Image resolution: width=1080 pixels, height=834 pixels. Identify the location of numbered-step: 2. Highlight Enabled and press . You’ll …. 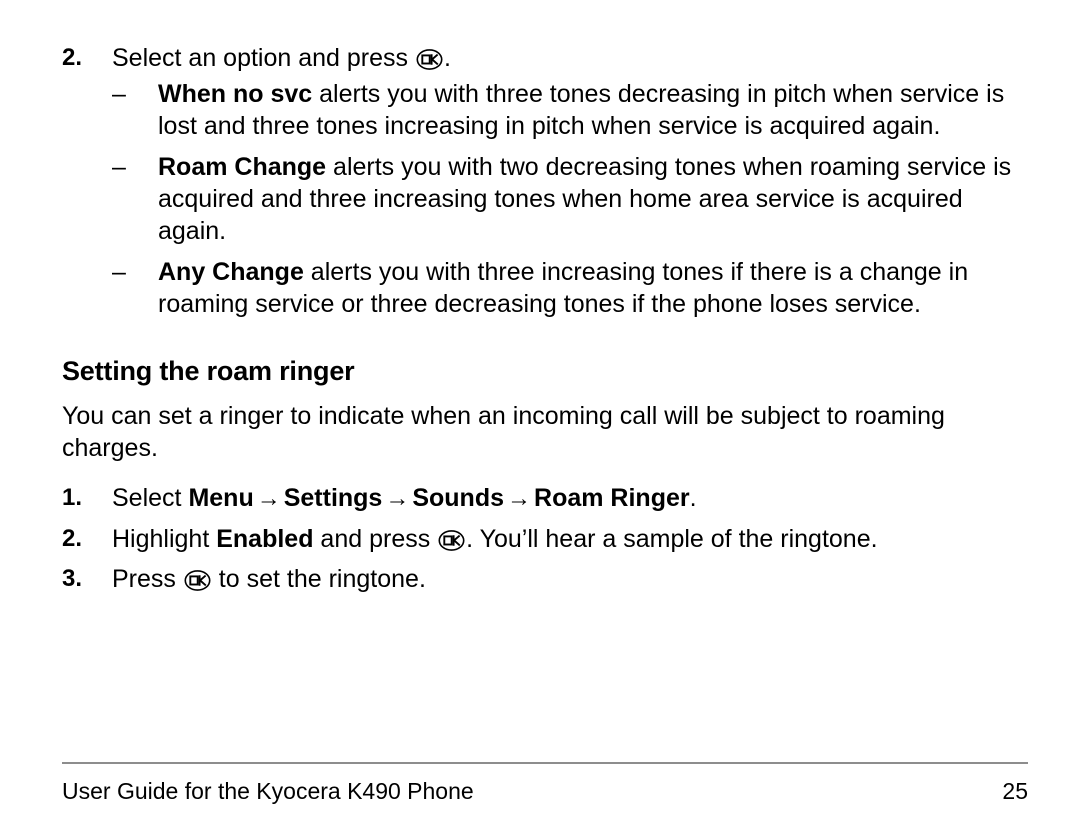
(546, 539).